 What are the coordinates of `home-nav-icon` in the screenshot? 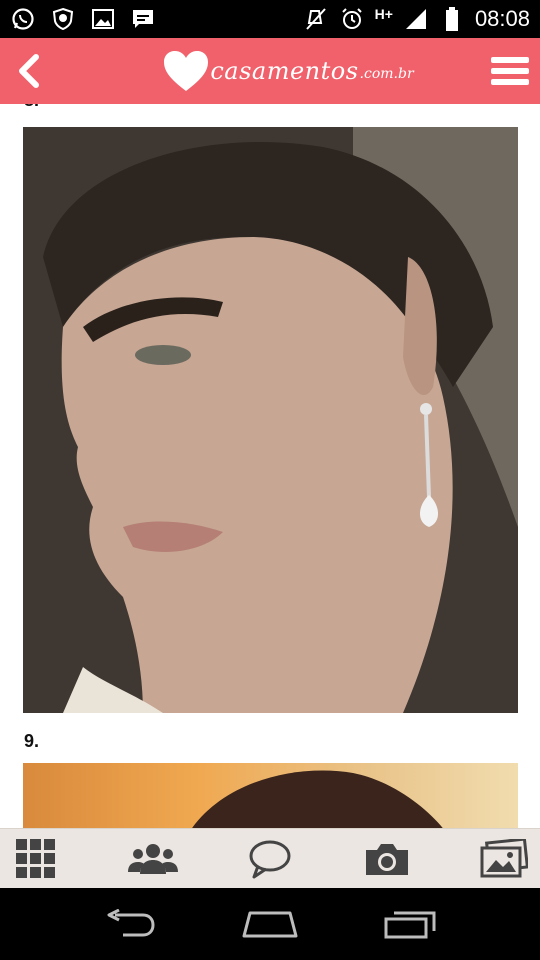 It's located at (270, 924).